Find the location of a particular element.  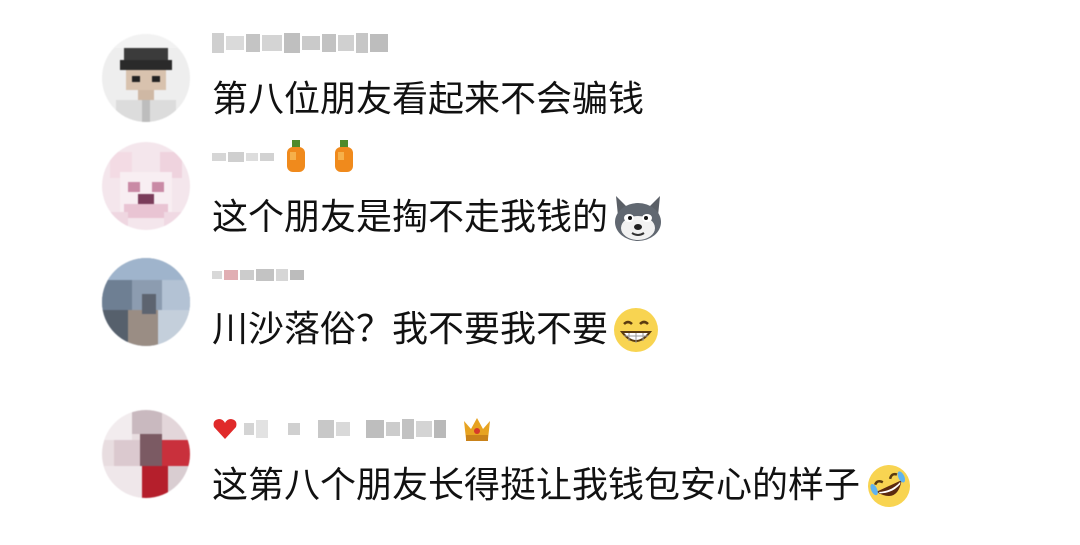

comment-text-content: 第八位朋友看起来不会骗钱 is located at coordinates (428, 99).